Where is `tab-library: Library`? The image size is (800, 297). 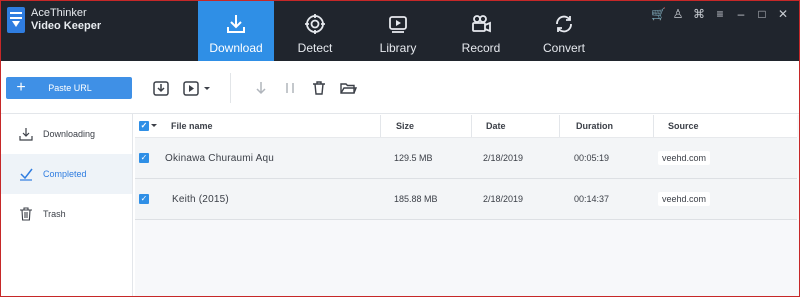
tab-library: Library is located at coordinates (398, 31).